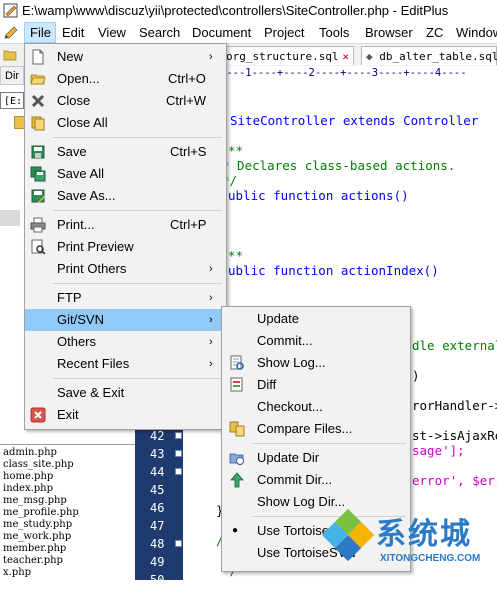 The image size is (497, 589). What do you see at coordinates (316, 385) in the screenshot?
I see `menu-item-diff: Diff` at bounding box center [316, 385].